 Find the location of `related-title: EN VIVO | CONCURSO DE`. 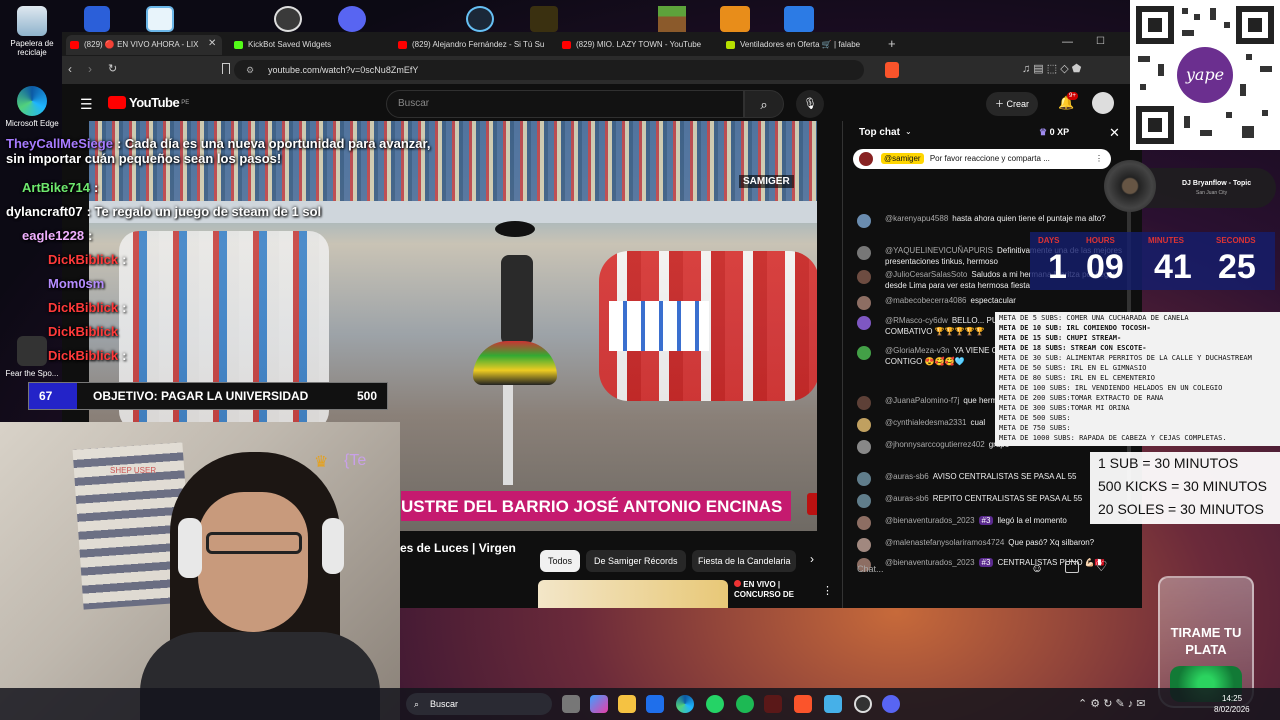

related-title: EN VIVO | CONCURSO DE is located at coordinates (770, 590).